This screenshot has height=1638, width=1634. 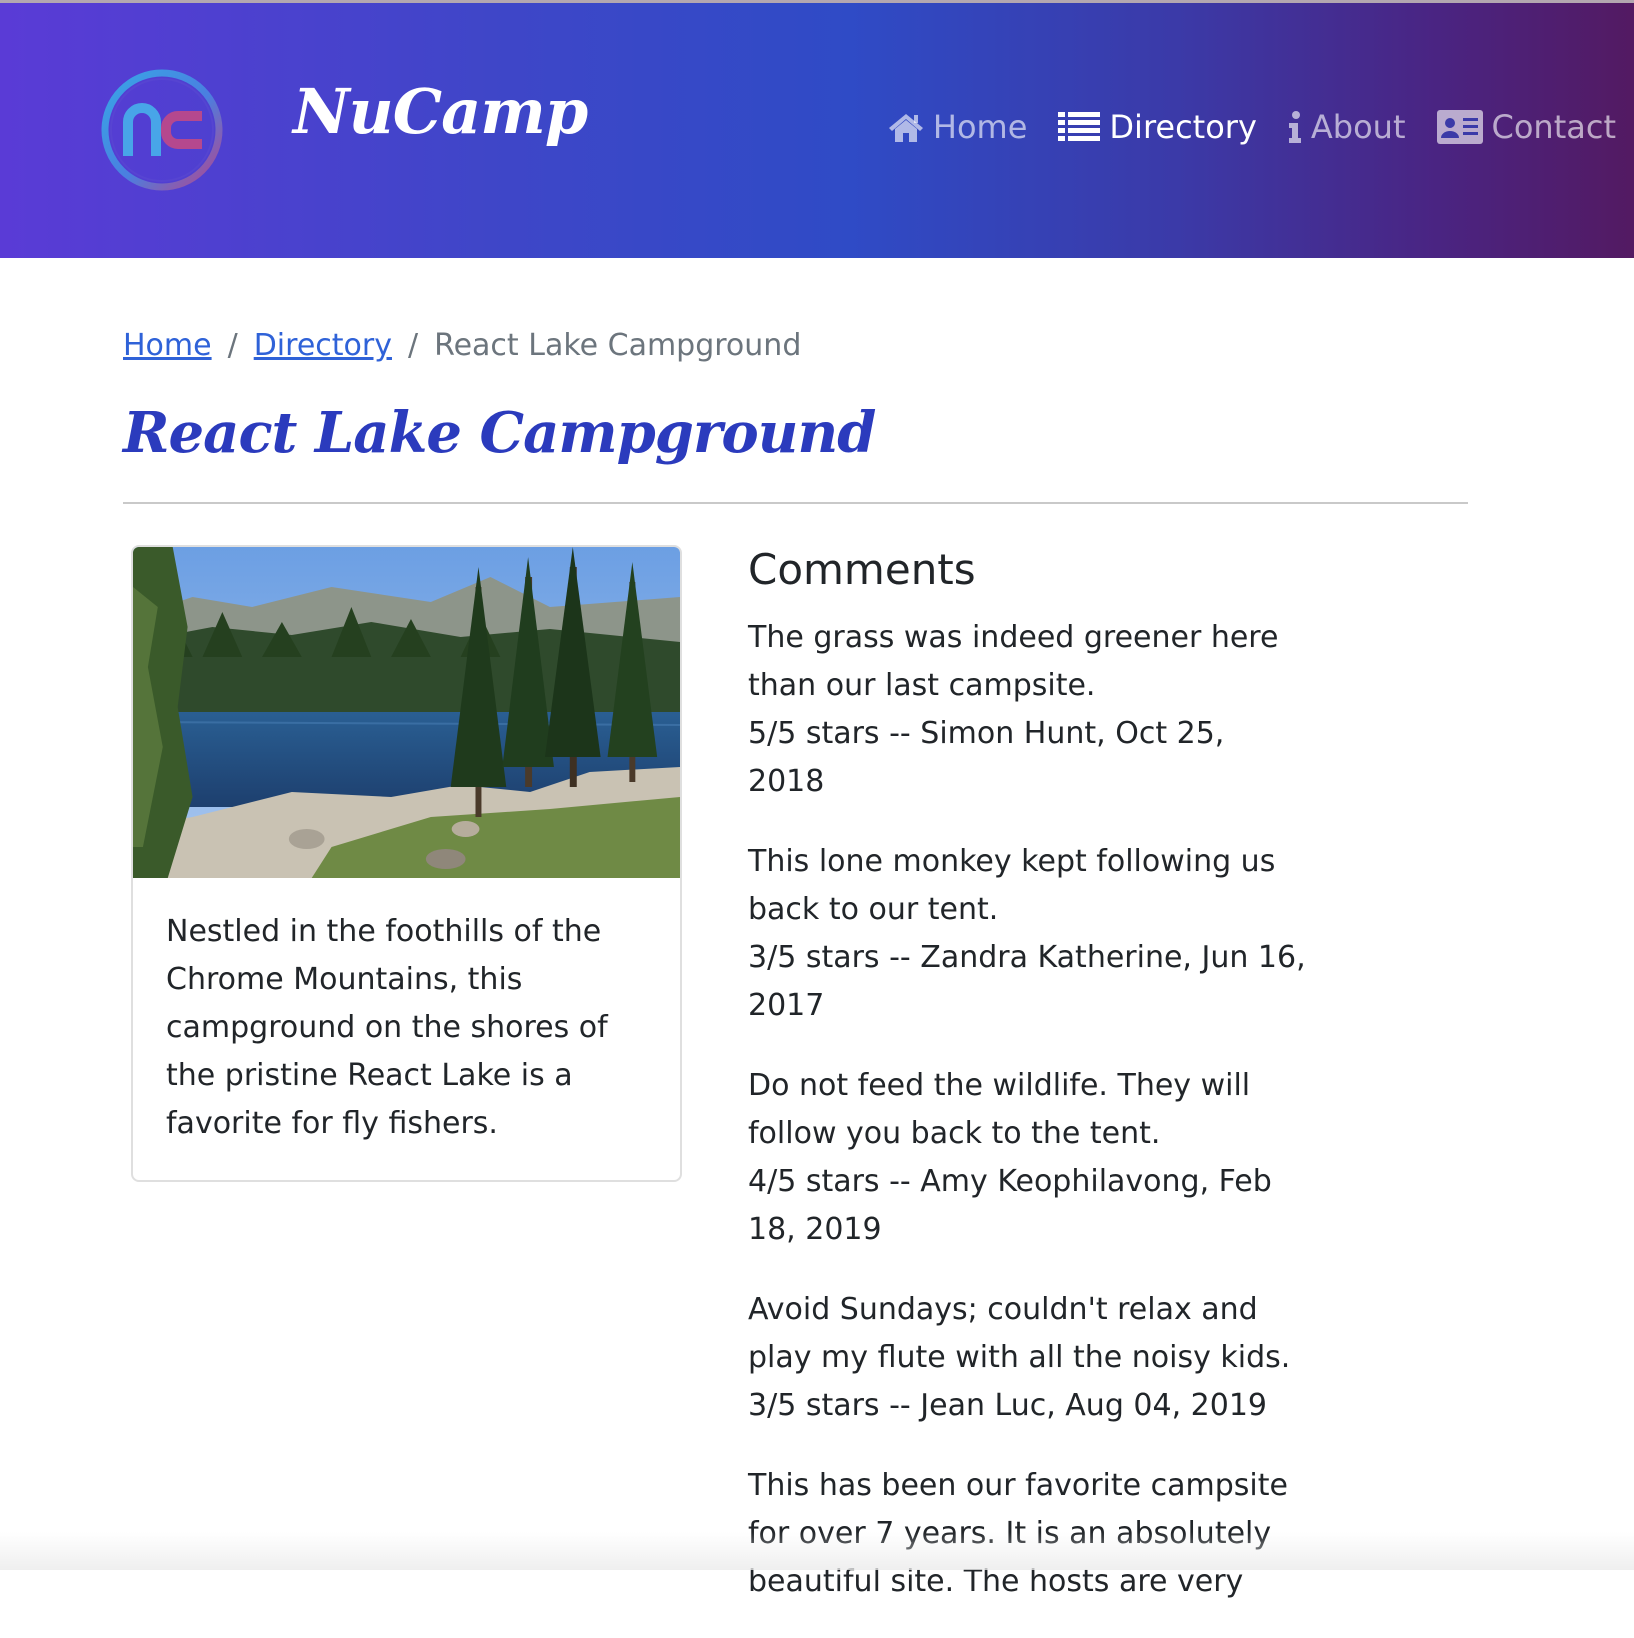 I want to click on nav-about: About, so click(x=1346, y=127).